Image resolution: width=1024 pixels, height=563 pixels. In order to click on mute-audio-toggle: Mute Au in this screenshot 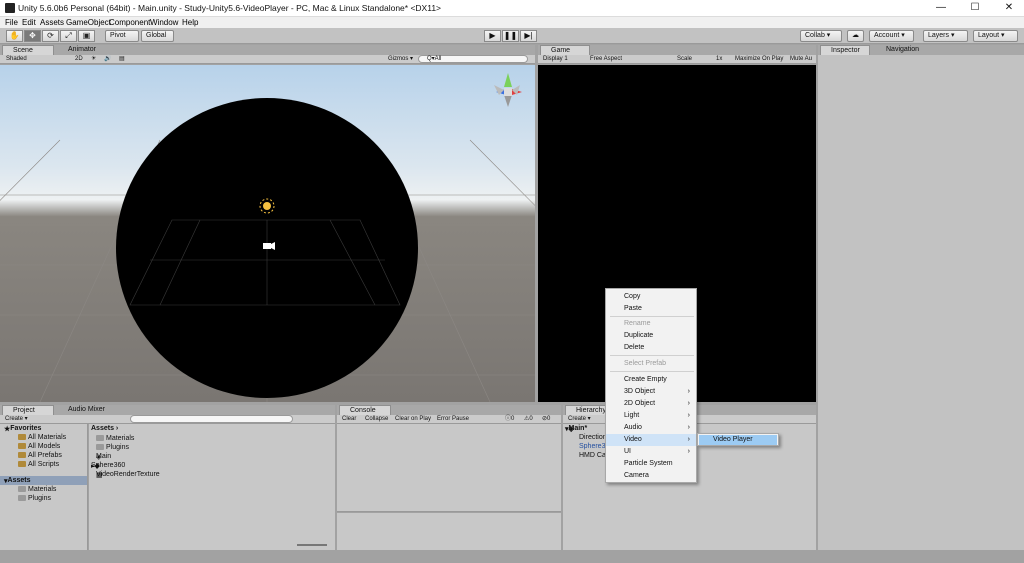, I will do `click(801, 59)`.